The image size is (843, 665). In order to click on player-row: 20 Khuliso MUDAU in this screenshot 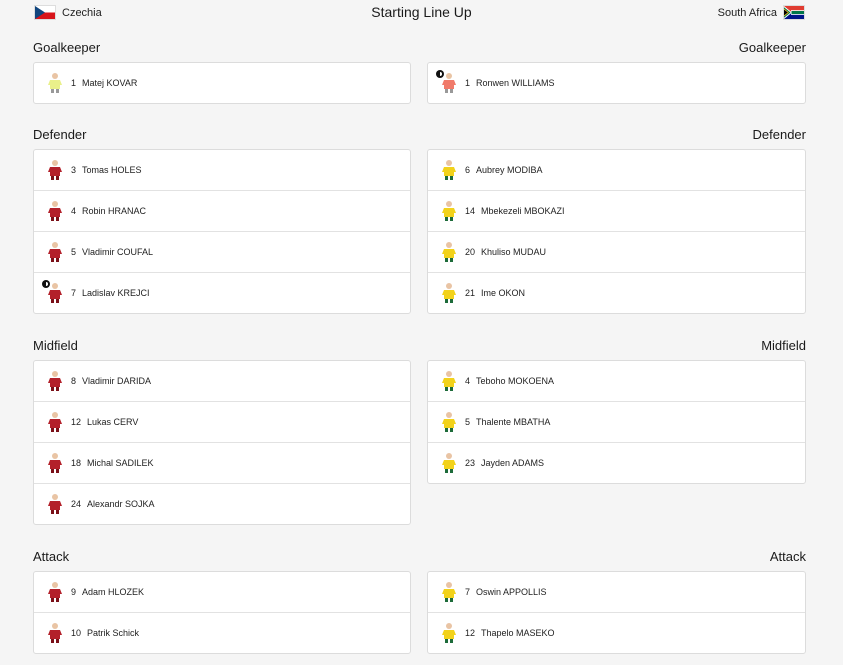, I will do `click(616, 252)`.